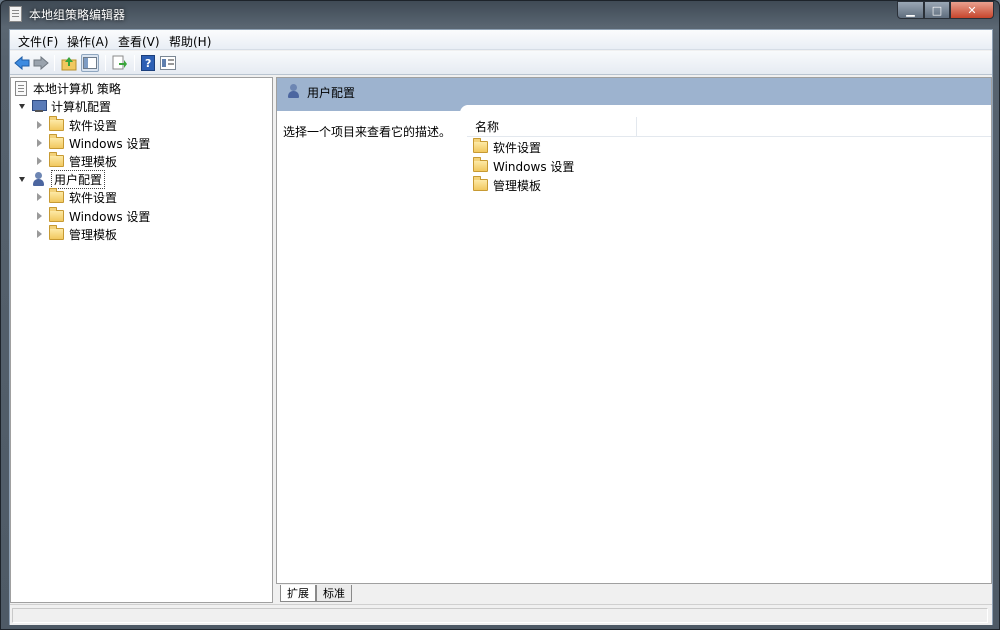  I want to click on show-hide-tree-button, so click(90, 63).